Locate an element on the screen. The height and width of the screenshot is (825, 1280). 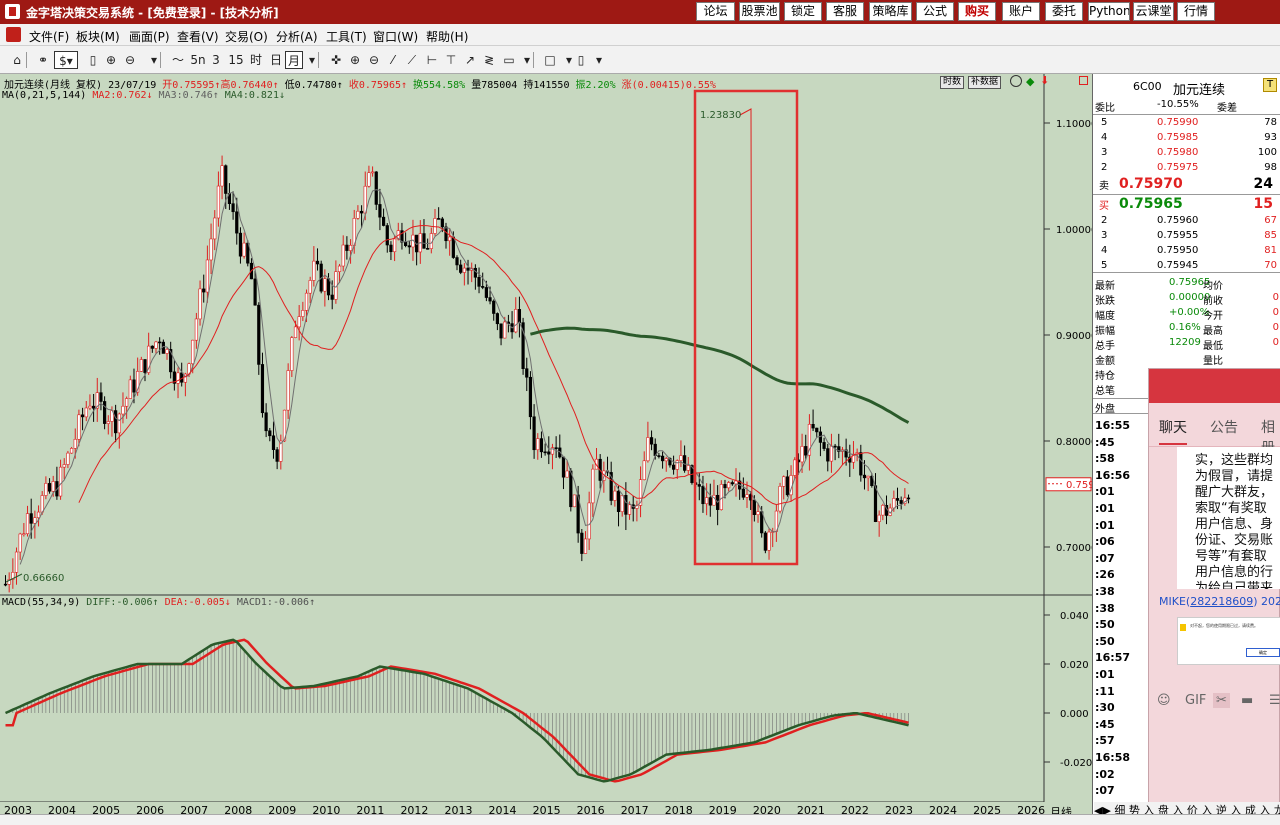
target-icon is located at coordinates (1016, 81).